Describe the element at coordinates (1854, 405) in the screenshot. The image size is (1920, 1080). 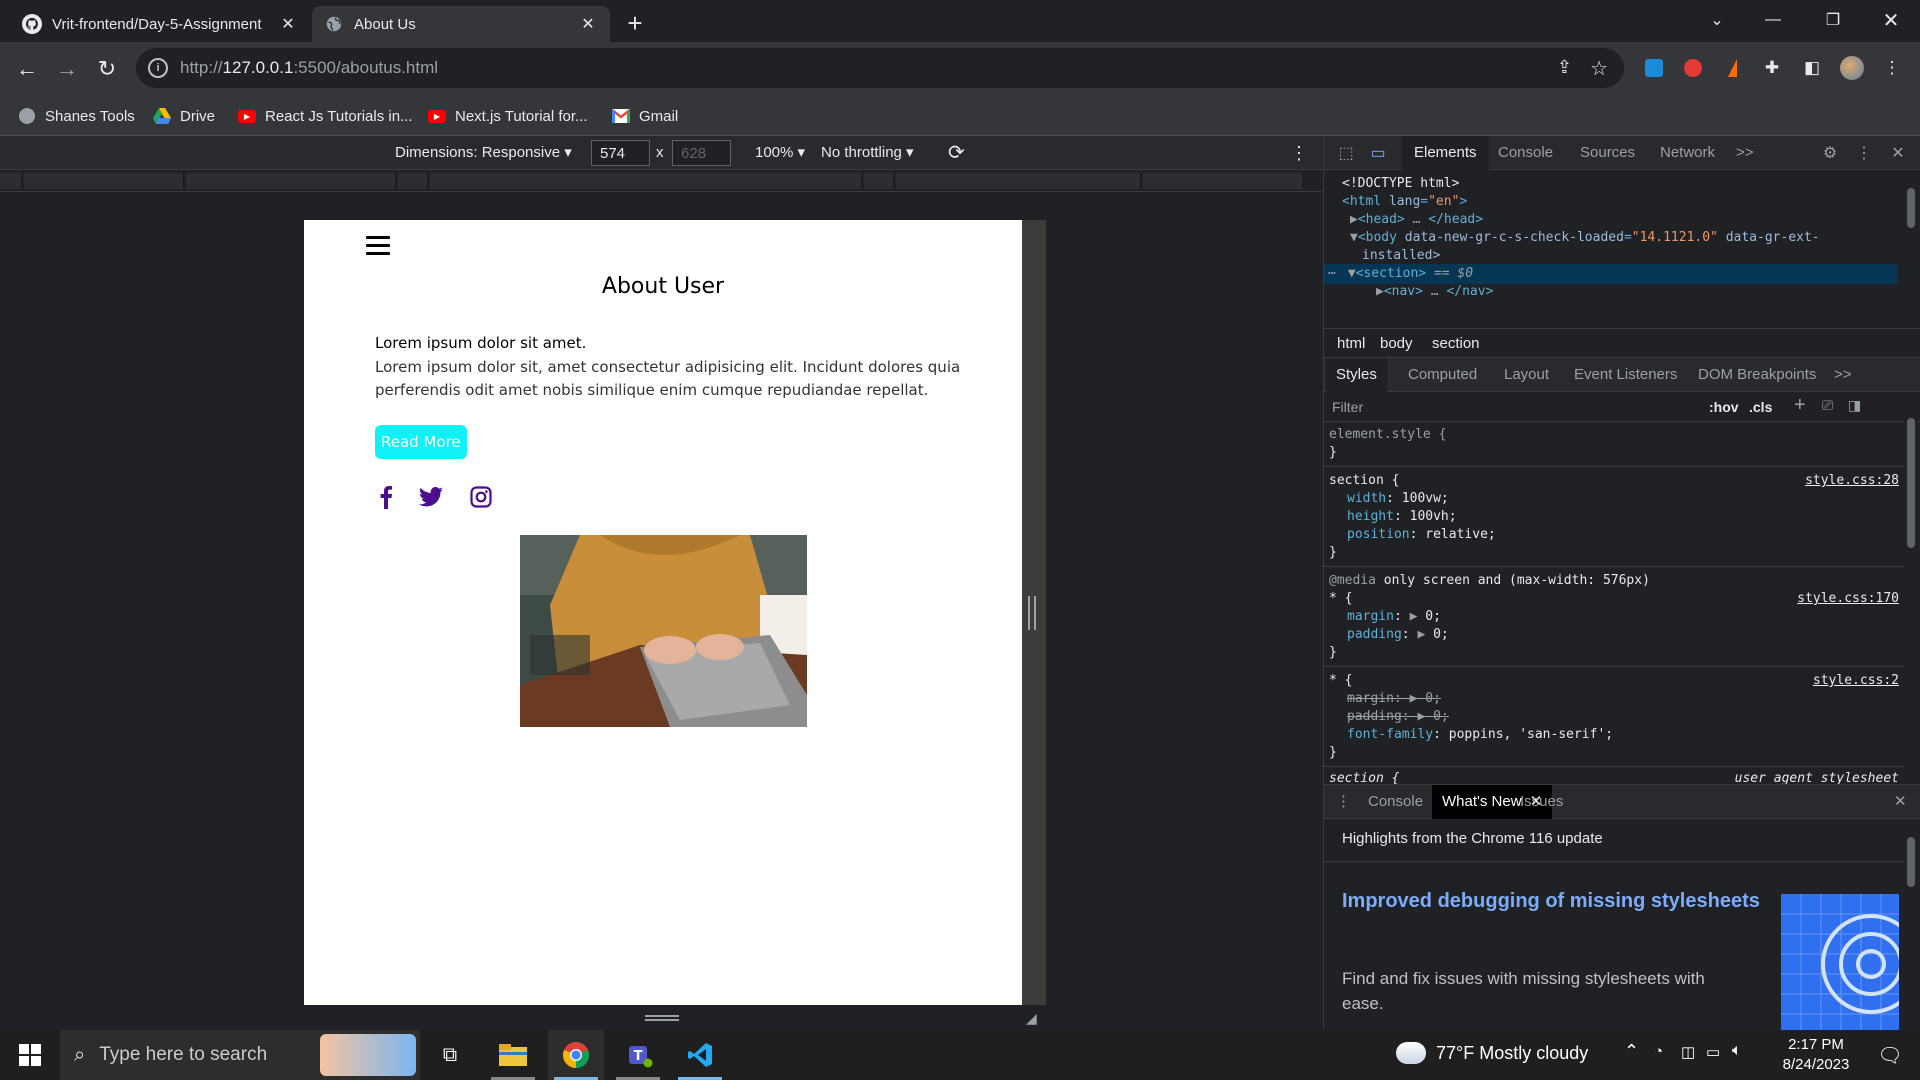
I see `toggle-sidebar-icon: ◨` at that location.